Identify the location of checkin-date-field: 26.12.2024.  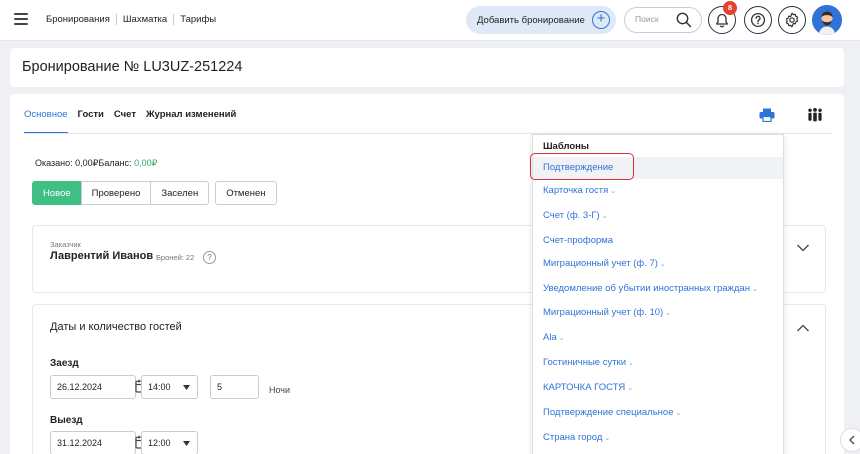
(99, 387).